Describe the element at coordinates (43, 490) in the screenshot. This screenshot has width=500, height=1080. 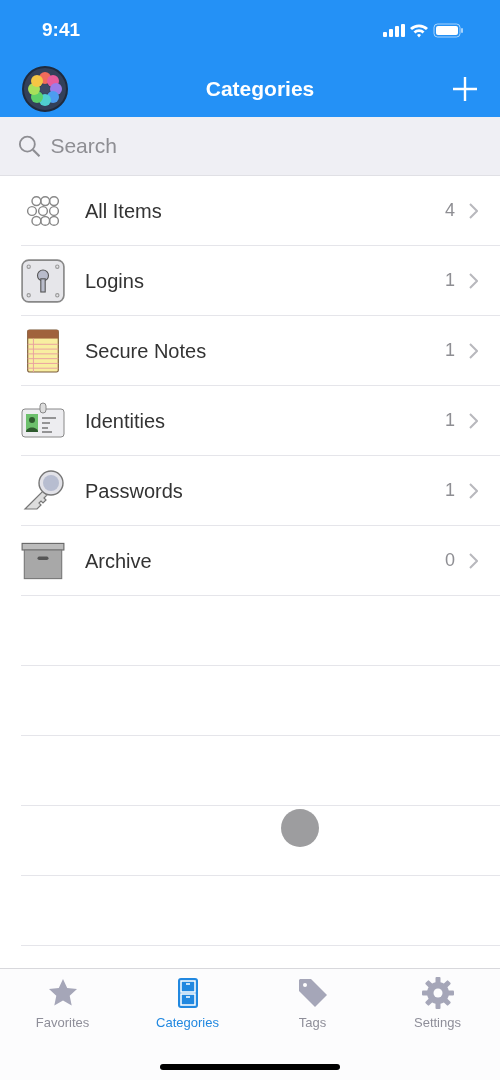
I see `key-icon` at that location.